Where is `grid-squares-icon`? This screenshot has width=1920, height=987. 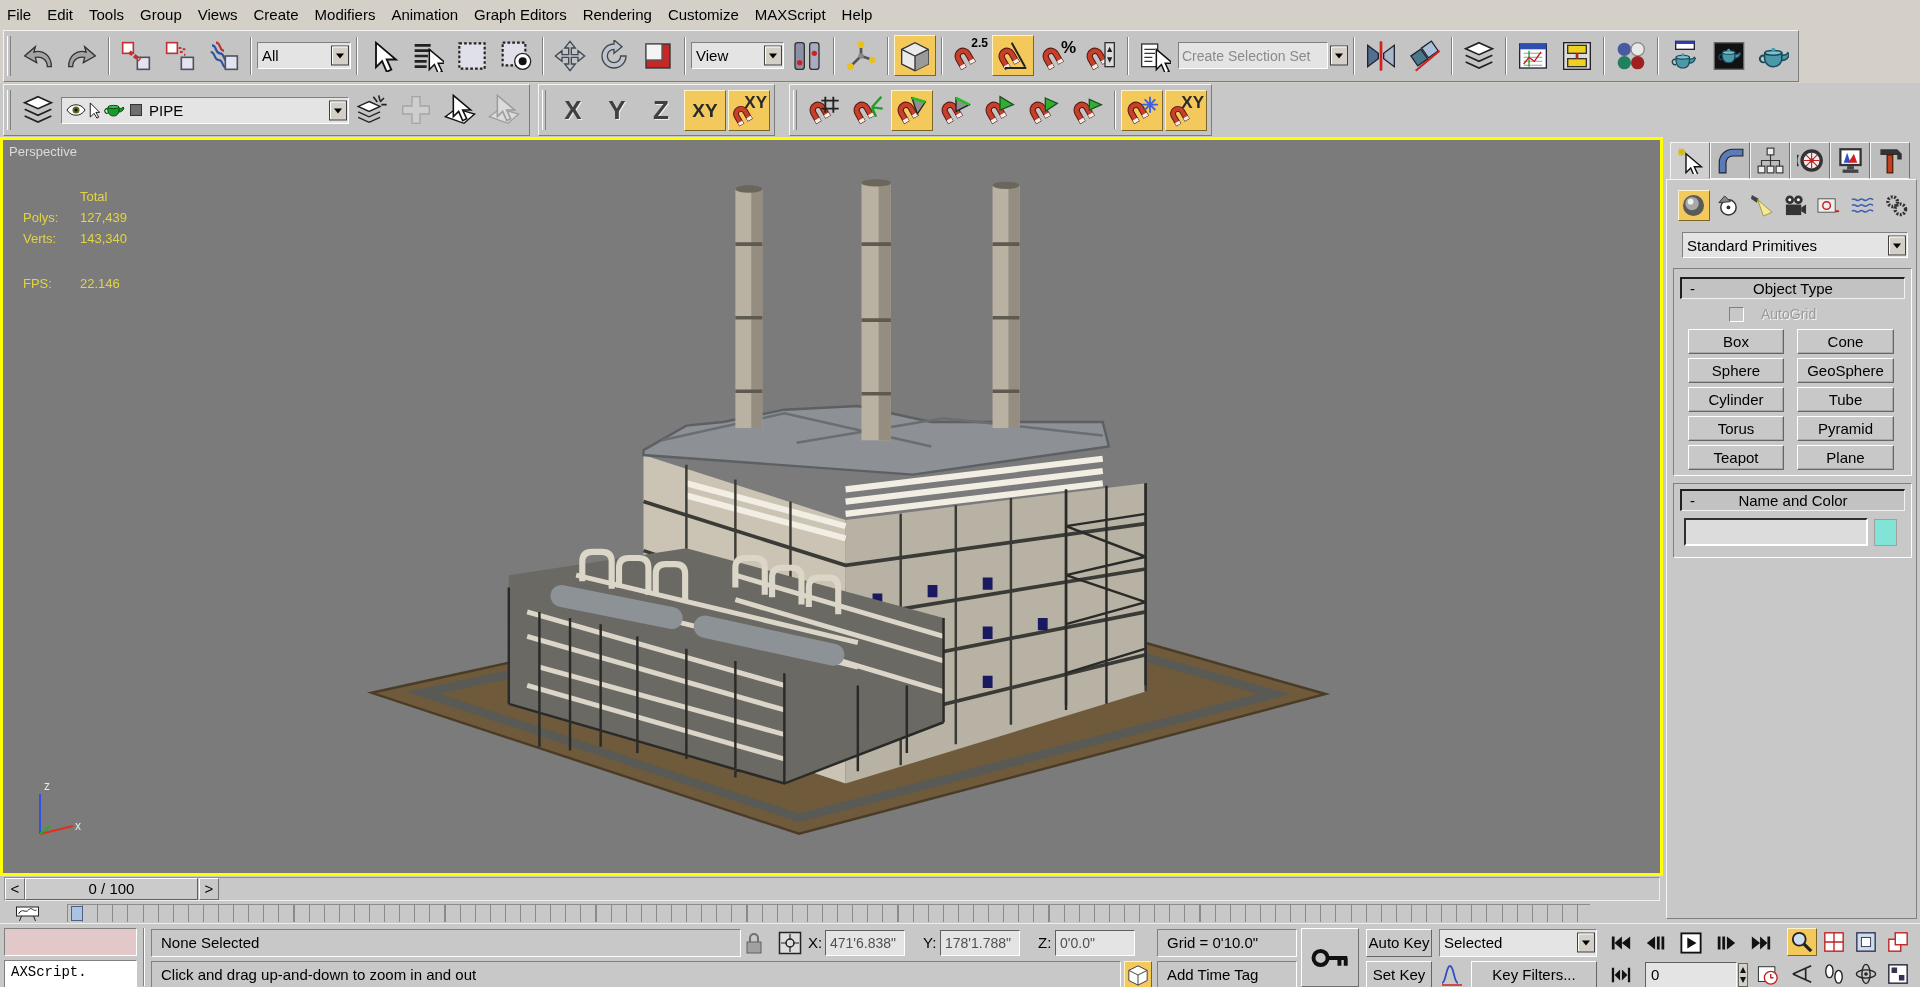
grid-squares-icon is located at coordinates (1834, 942).